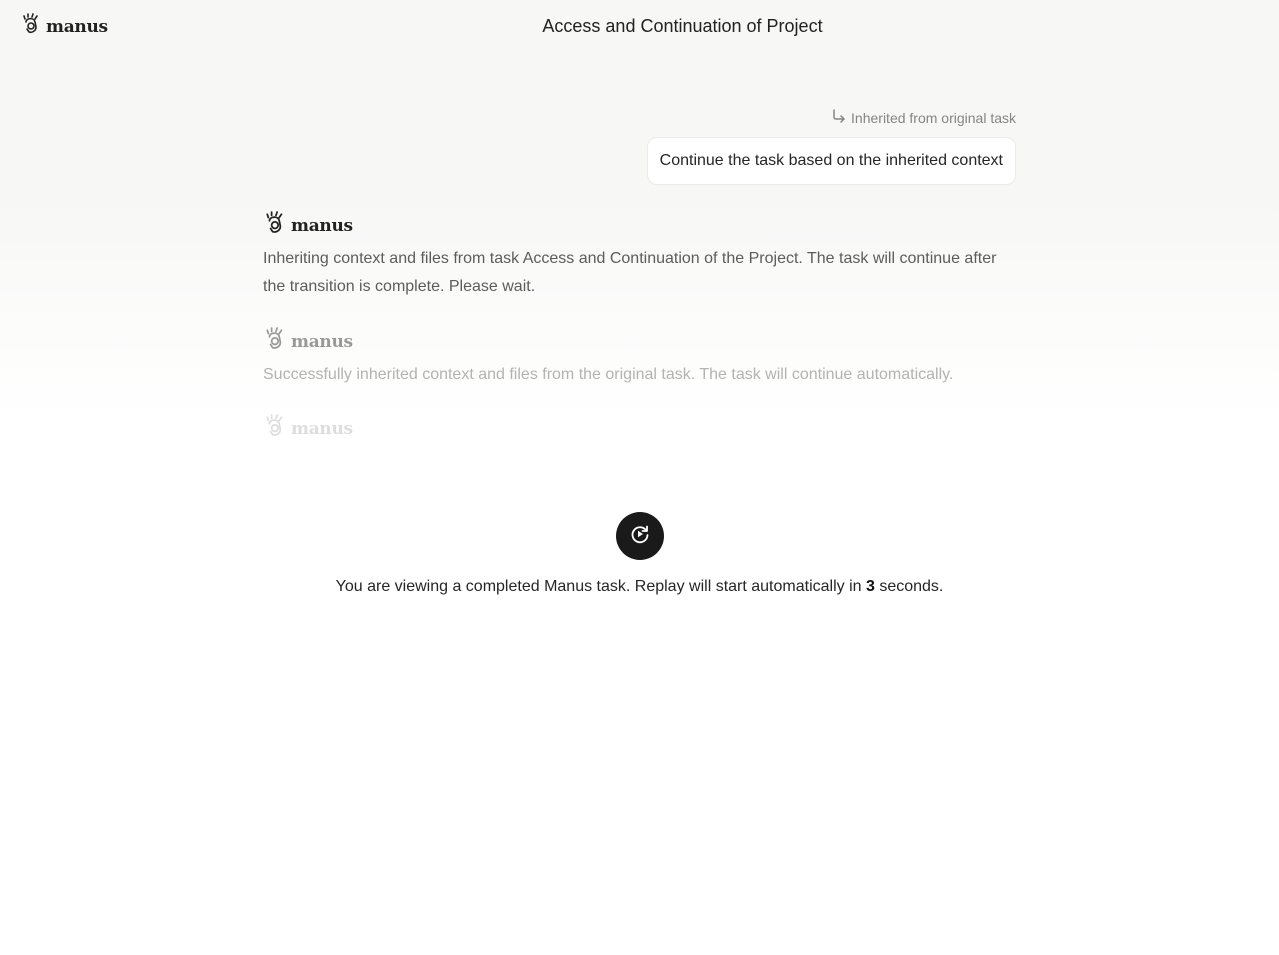  I want to click on inherited-note: Inherited from original task, so click(923, 117).